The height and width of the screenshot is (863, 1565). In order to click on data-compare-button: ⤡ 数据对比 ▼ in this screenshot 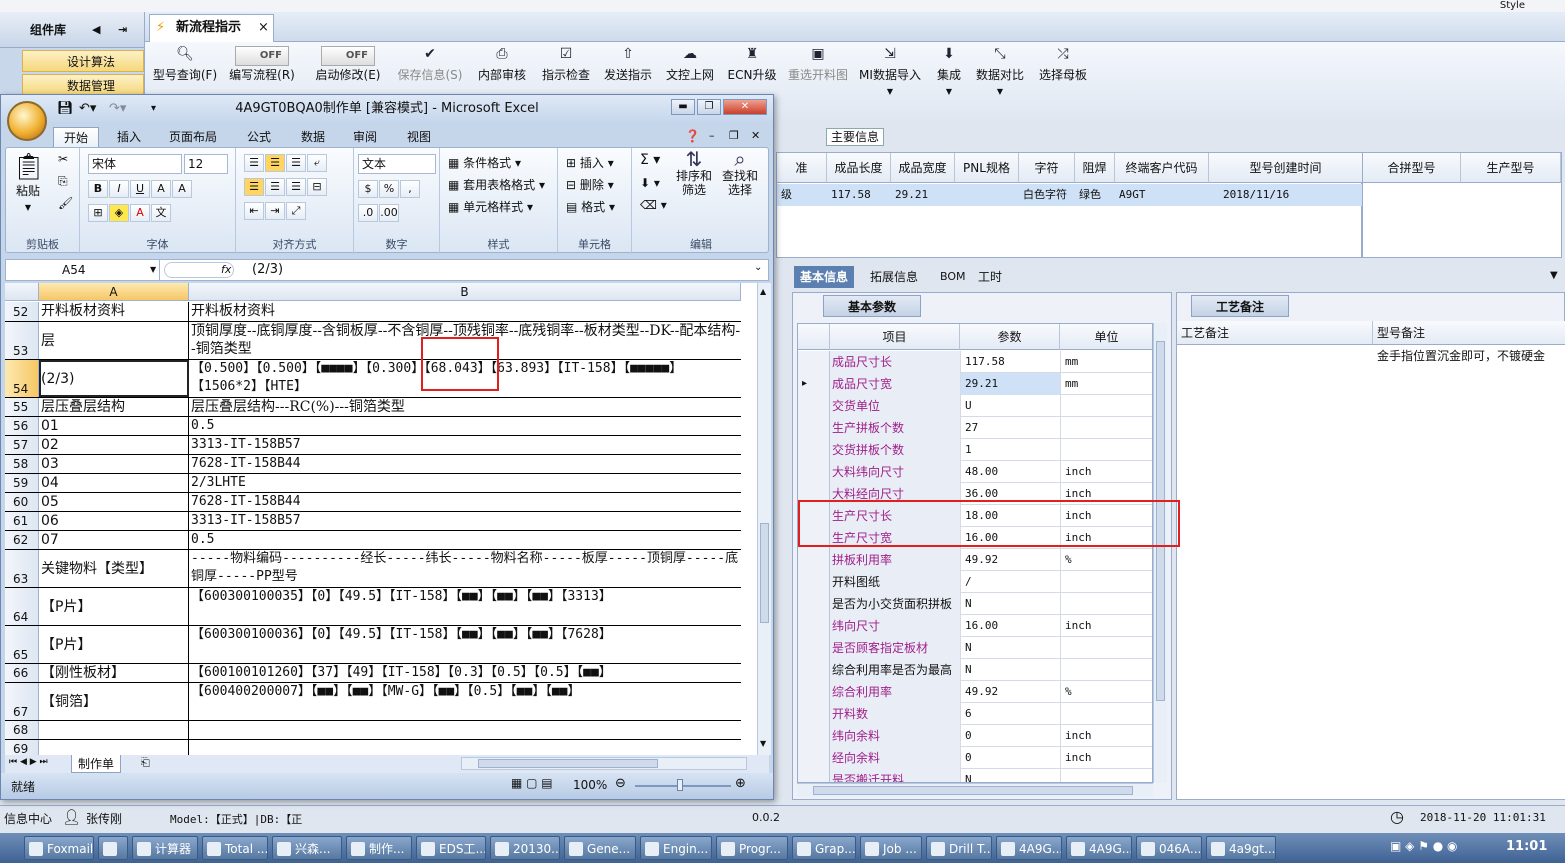, I will do `click(1000, 76)`.